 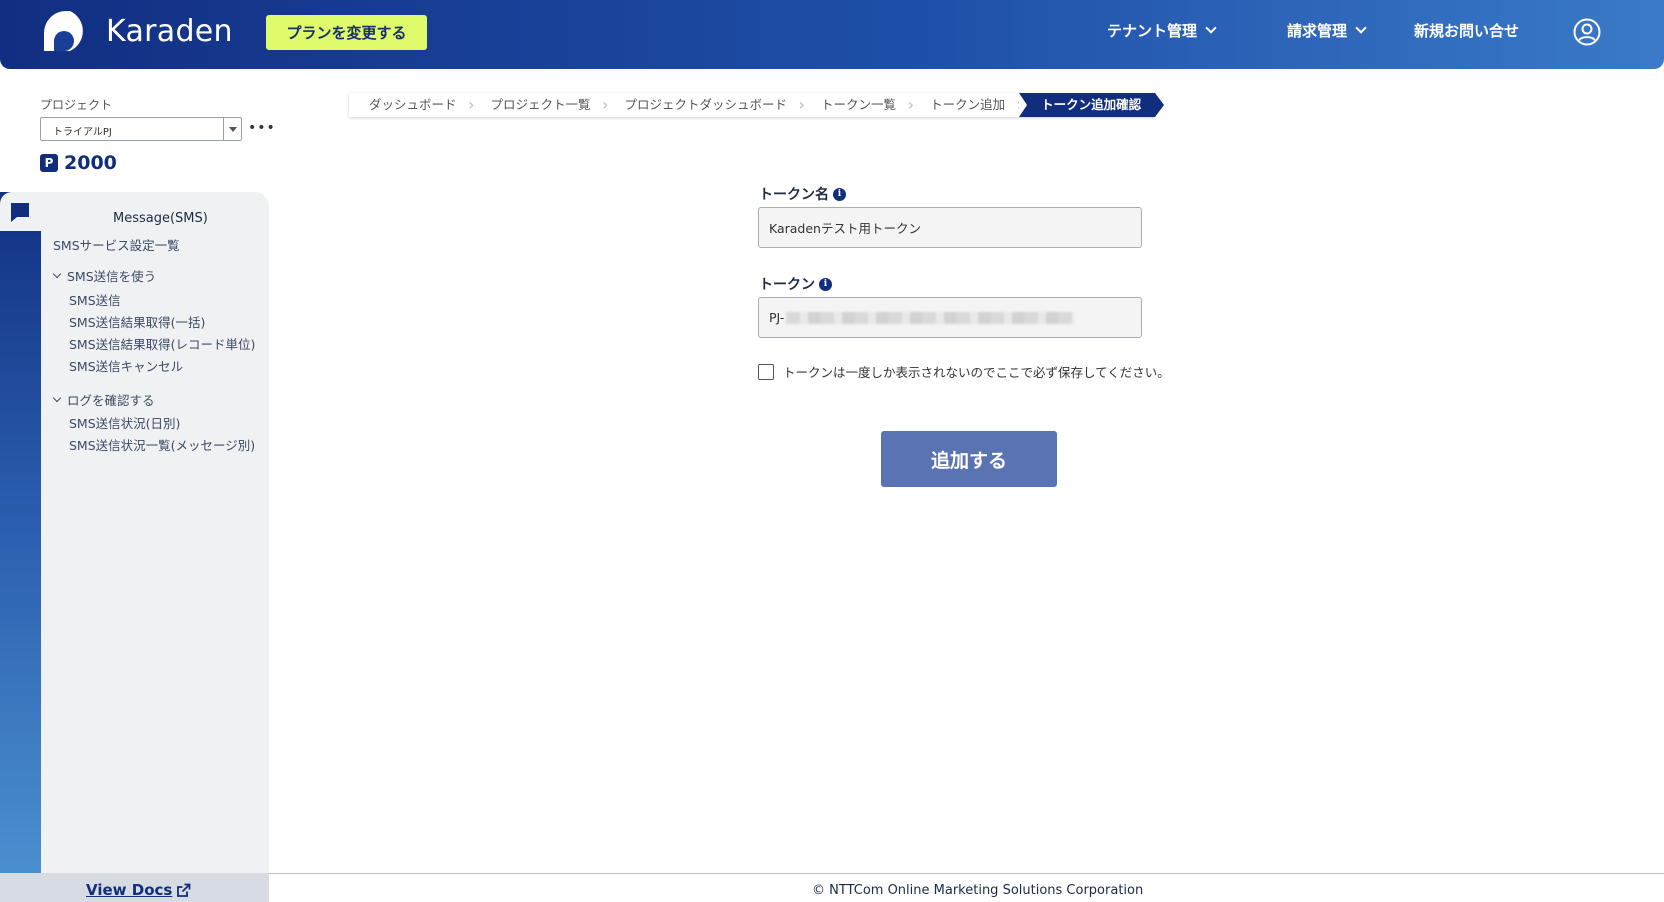 I want to click on save-confirmation-row: トークンは一度しか表示されないのでここで必ず保存してください。, so click(x=964, y=371).